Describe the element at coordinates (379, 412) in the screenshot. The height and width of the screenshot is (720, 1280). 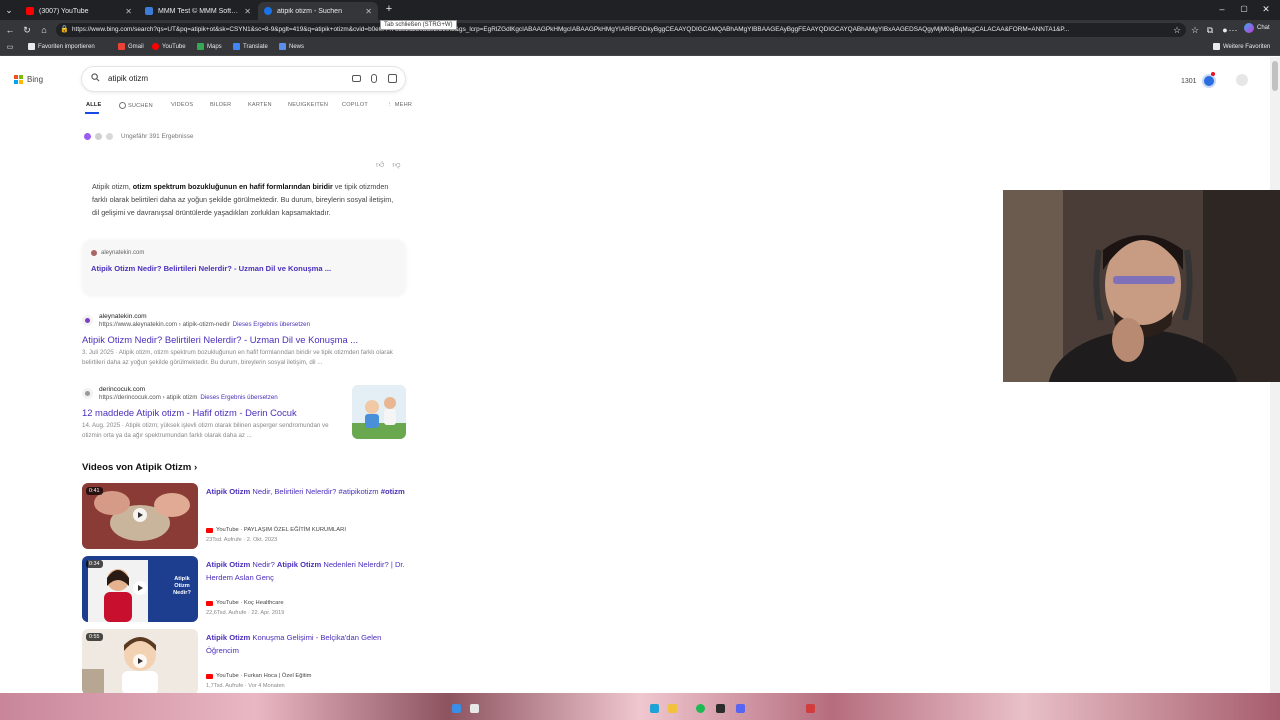
I see `result-thumbnail` at that location.